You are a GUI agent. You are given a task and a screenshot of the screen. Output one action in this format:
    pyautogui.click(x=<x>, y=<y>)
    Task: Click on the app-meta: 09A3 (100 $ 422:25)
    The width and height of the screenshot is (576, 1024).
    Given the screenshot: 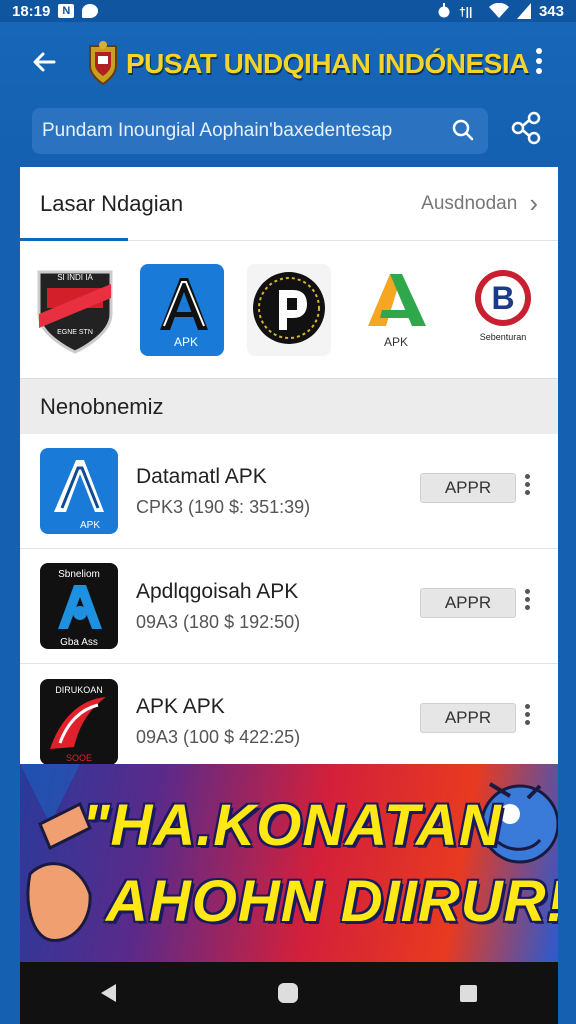 What is the action you would take?
    pyautogui.click(x=218, y=737)
    